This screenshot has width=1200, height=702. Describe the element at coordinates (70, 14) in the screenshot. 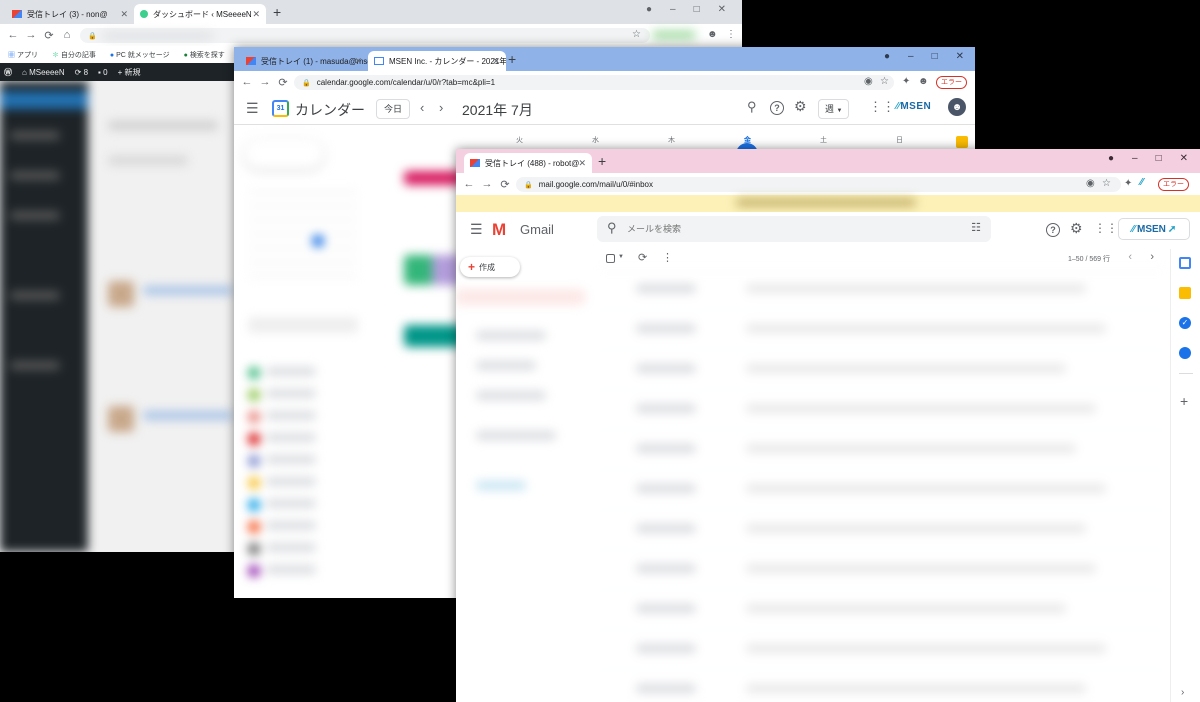

I see `tab-gmail: 受信トレイ (3) - non@ ✕` at that location.